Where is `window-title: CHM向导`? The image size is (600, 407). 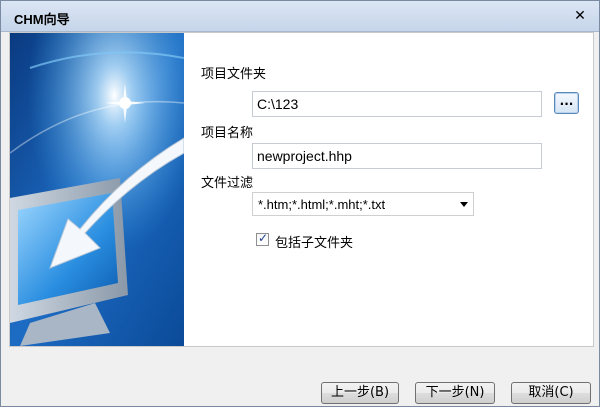 window-title: CHM向导 is located at coordinates (42, 19).